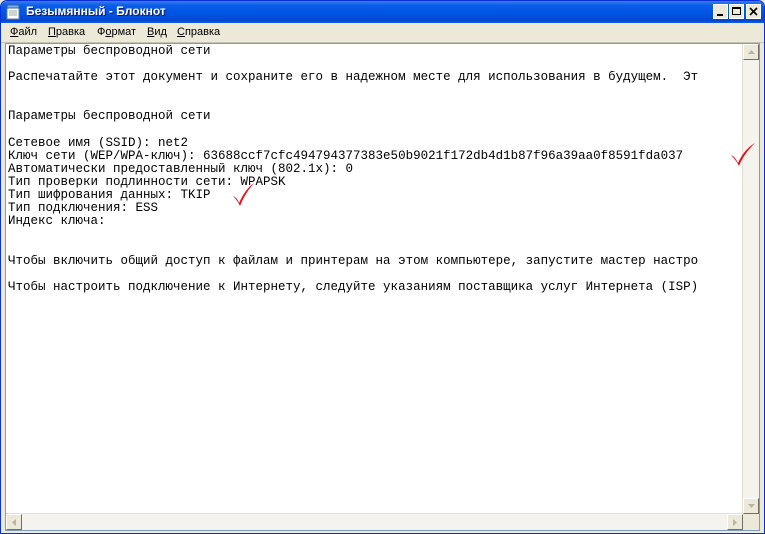 The width and height of the screenshot is (765, 534). I want to click on scroll-up-button, so click(751, 52).